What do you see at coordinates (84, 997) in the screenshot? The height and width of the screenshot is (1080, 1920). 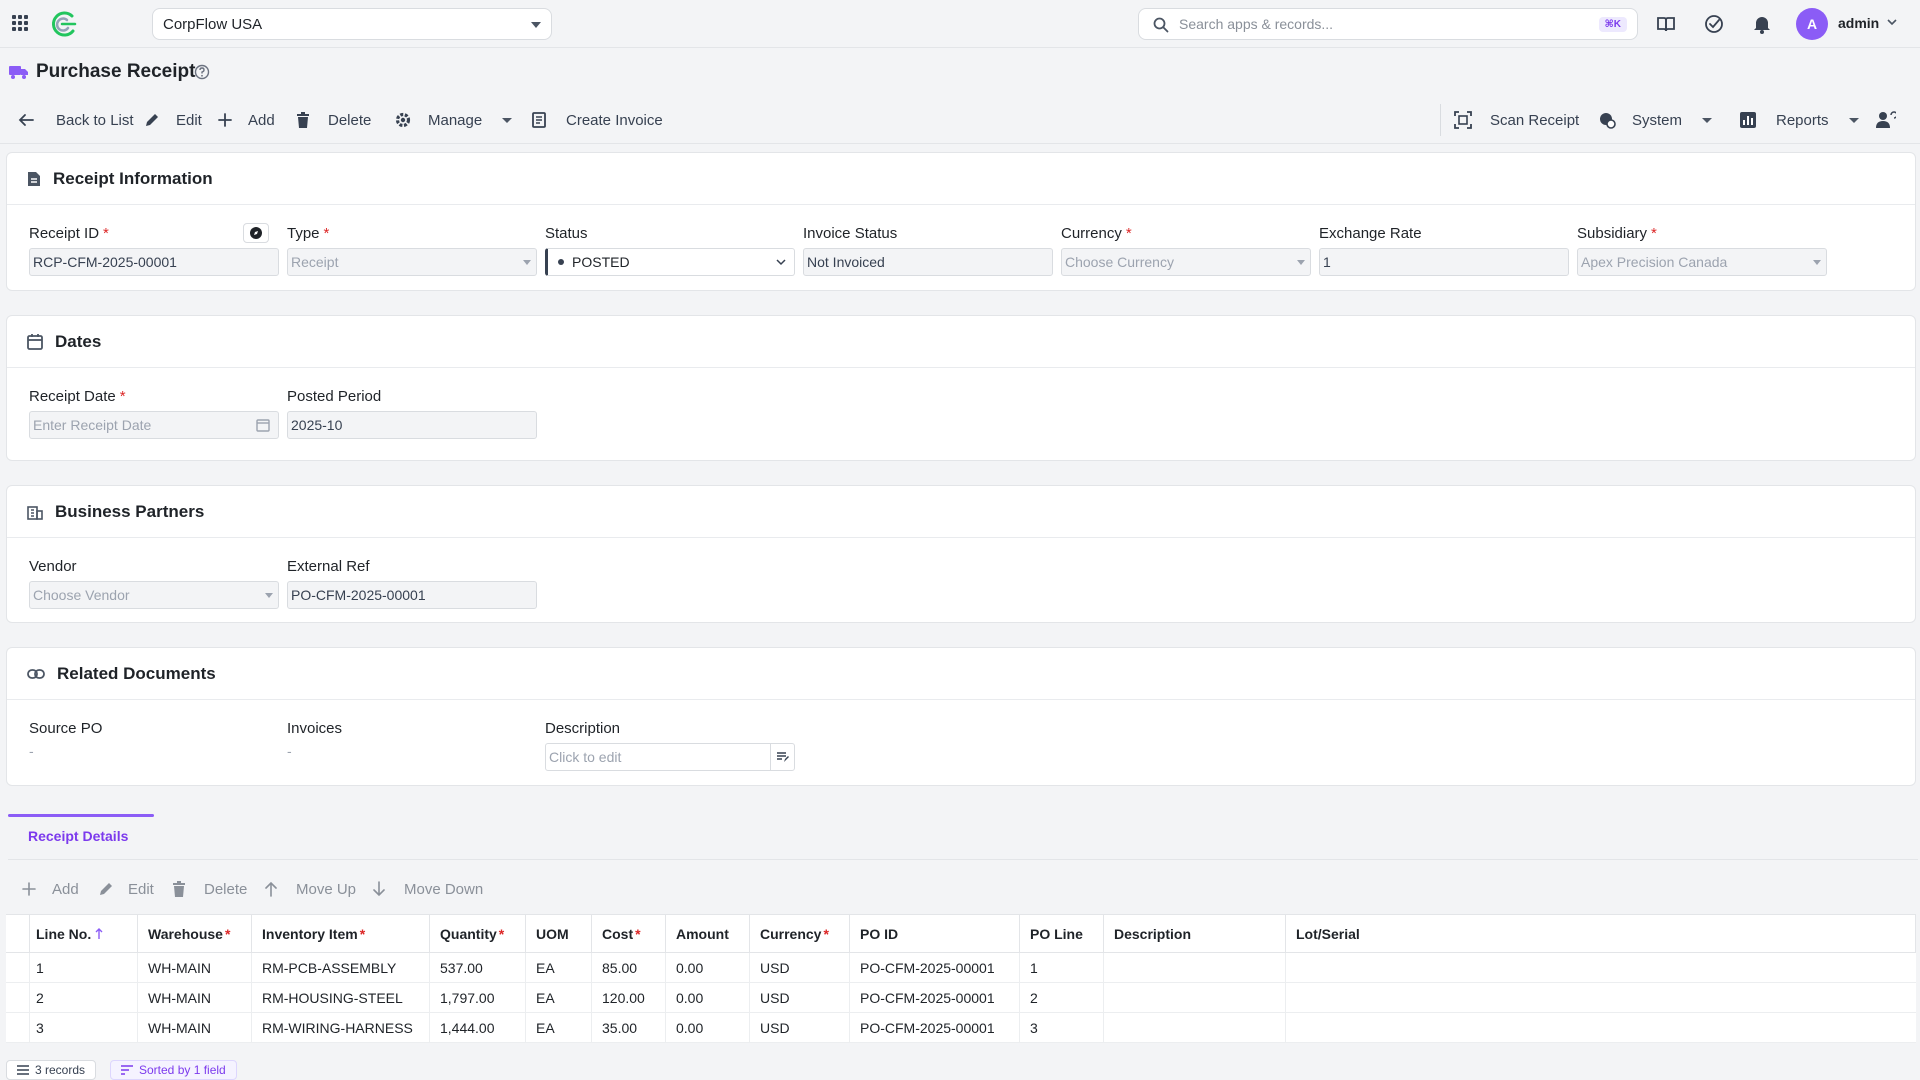 I see `cell-line-no: 2` at bounding box center [84, 997].